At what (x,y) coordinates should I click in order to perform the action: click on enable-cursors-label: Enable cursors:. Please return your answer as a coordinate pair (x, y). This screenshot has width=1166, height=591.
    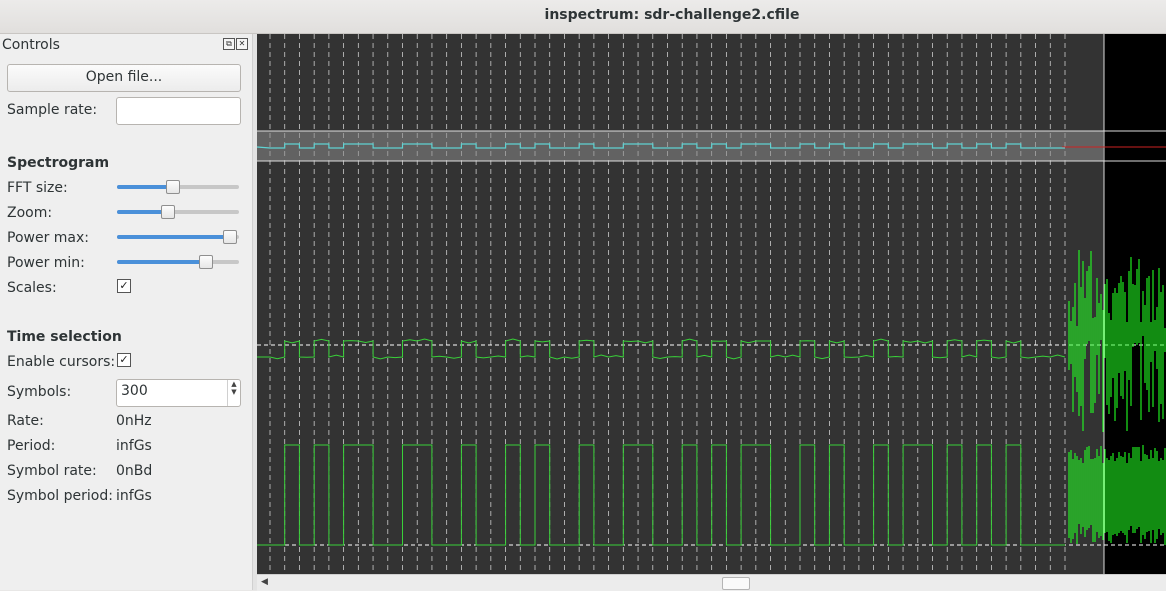
    Looking at the image, I should click on (61, 362).